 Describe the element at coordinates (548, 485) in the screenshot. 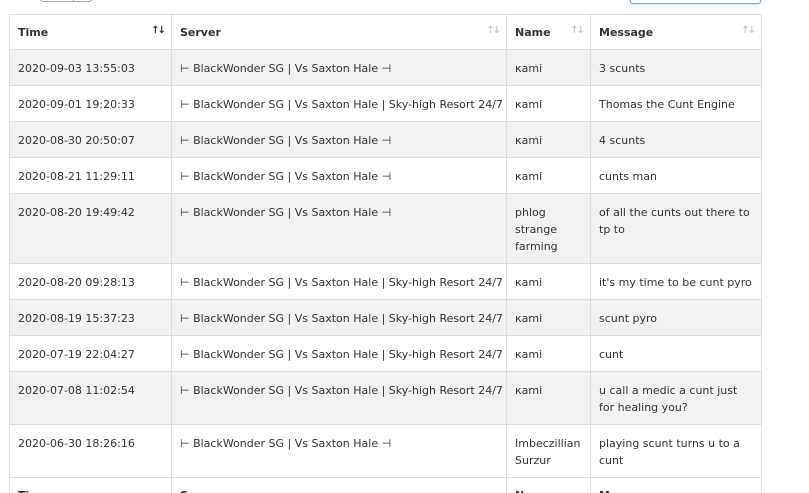

I see `footer-name: Name` at that location.